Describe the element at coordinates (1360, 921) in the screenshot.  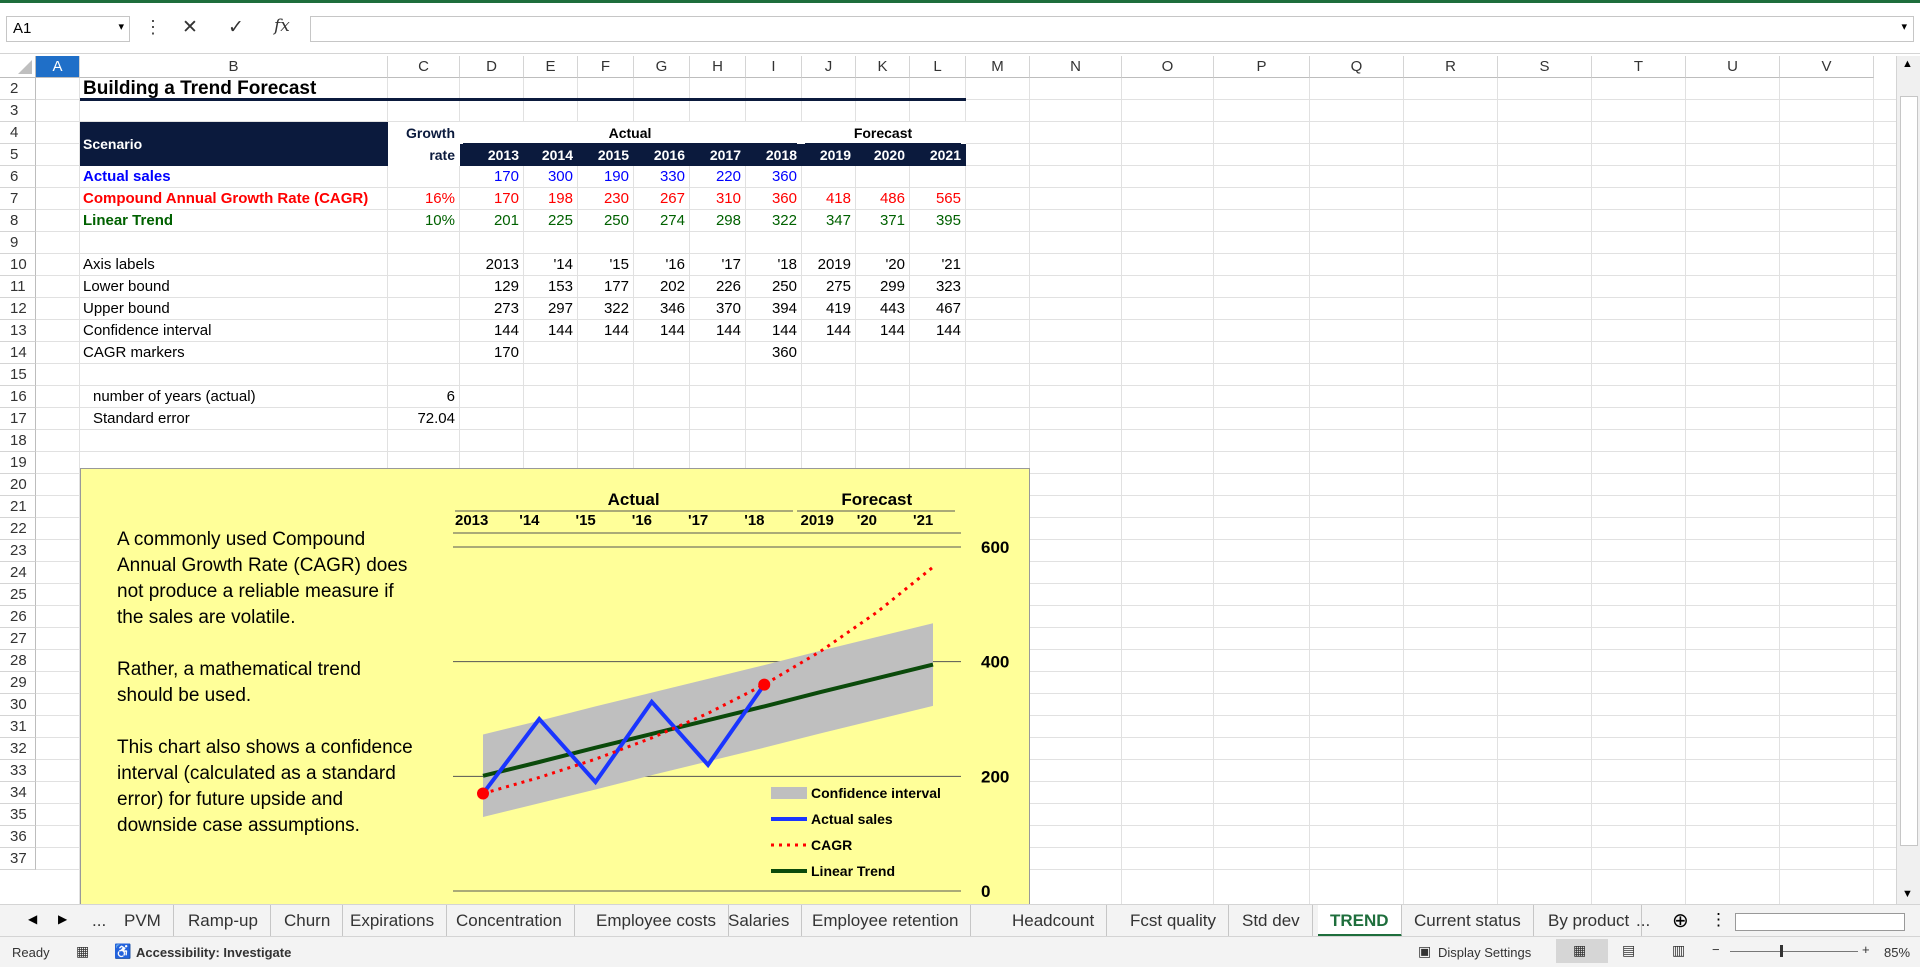
I see `tab-trend: TREND` at that location.